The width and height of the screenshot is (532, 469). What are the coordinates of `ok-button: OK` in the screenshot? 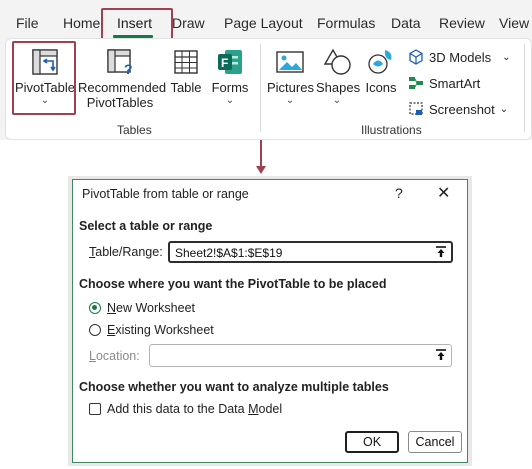 It's located at (372, 442).